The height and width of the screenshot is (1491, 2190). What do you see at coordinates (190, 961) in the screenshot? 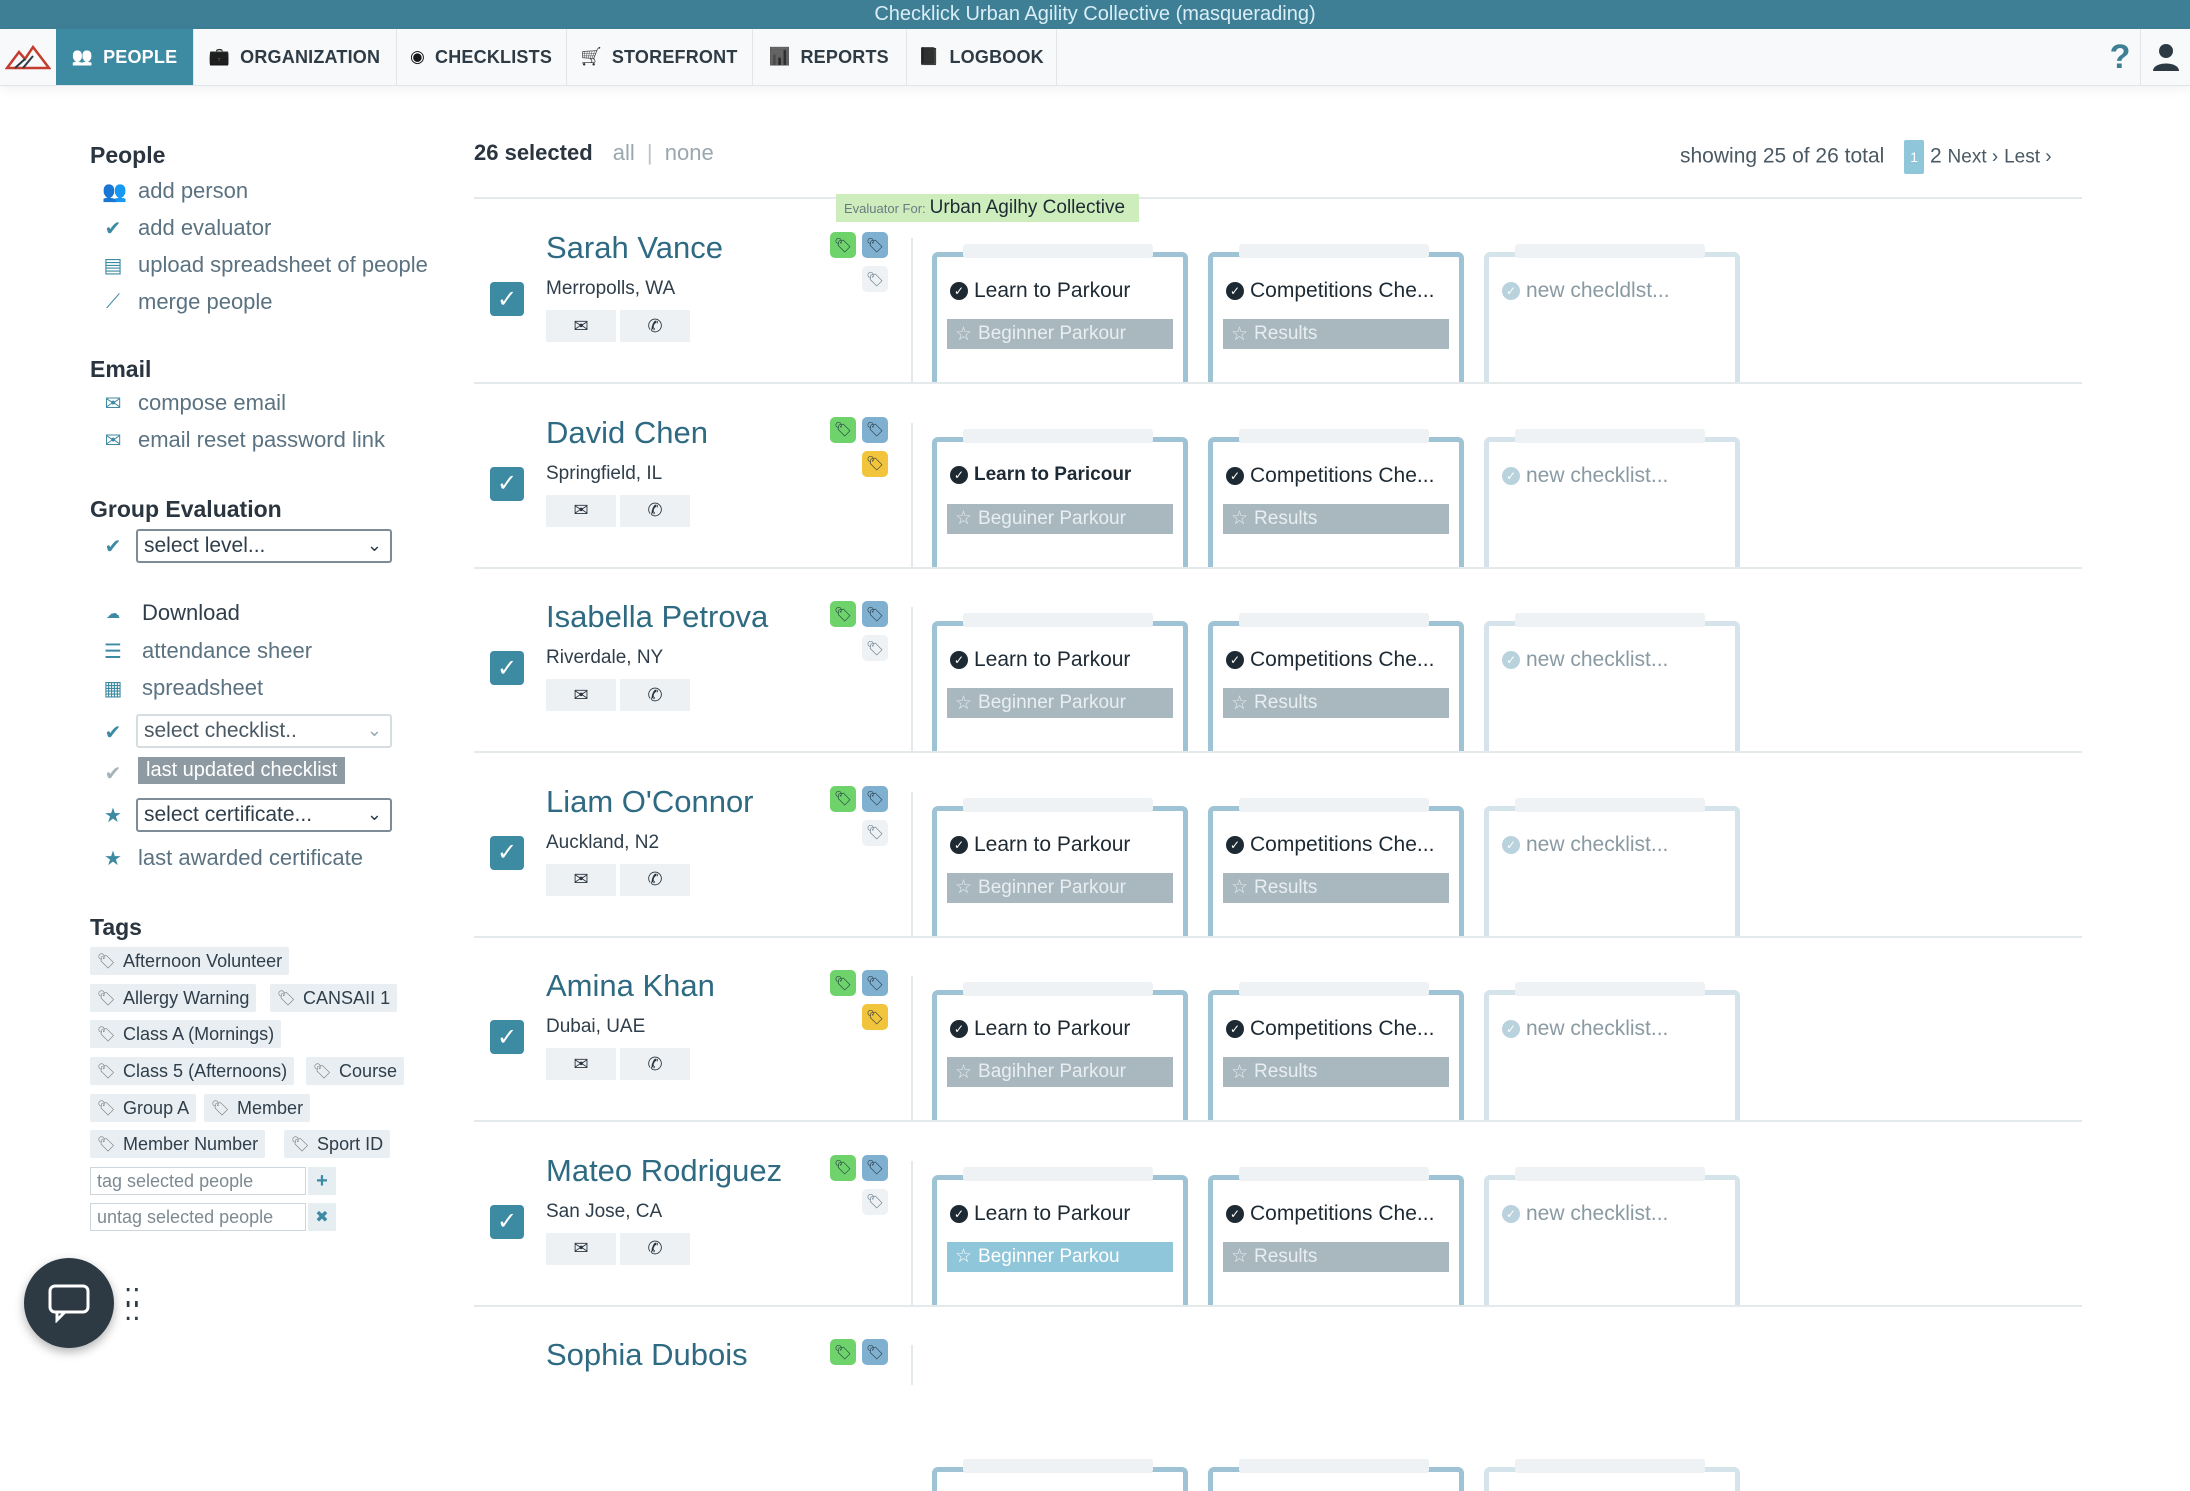
I see `tag-chip: 🏷 Afternoon Volunteer` at bounding box center [190, 961].